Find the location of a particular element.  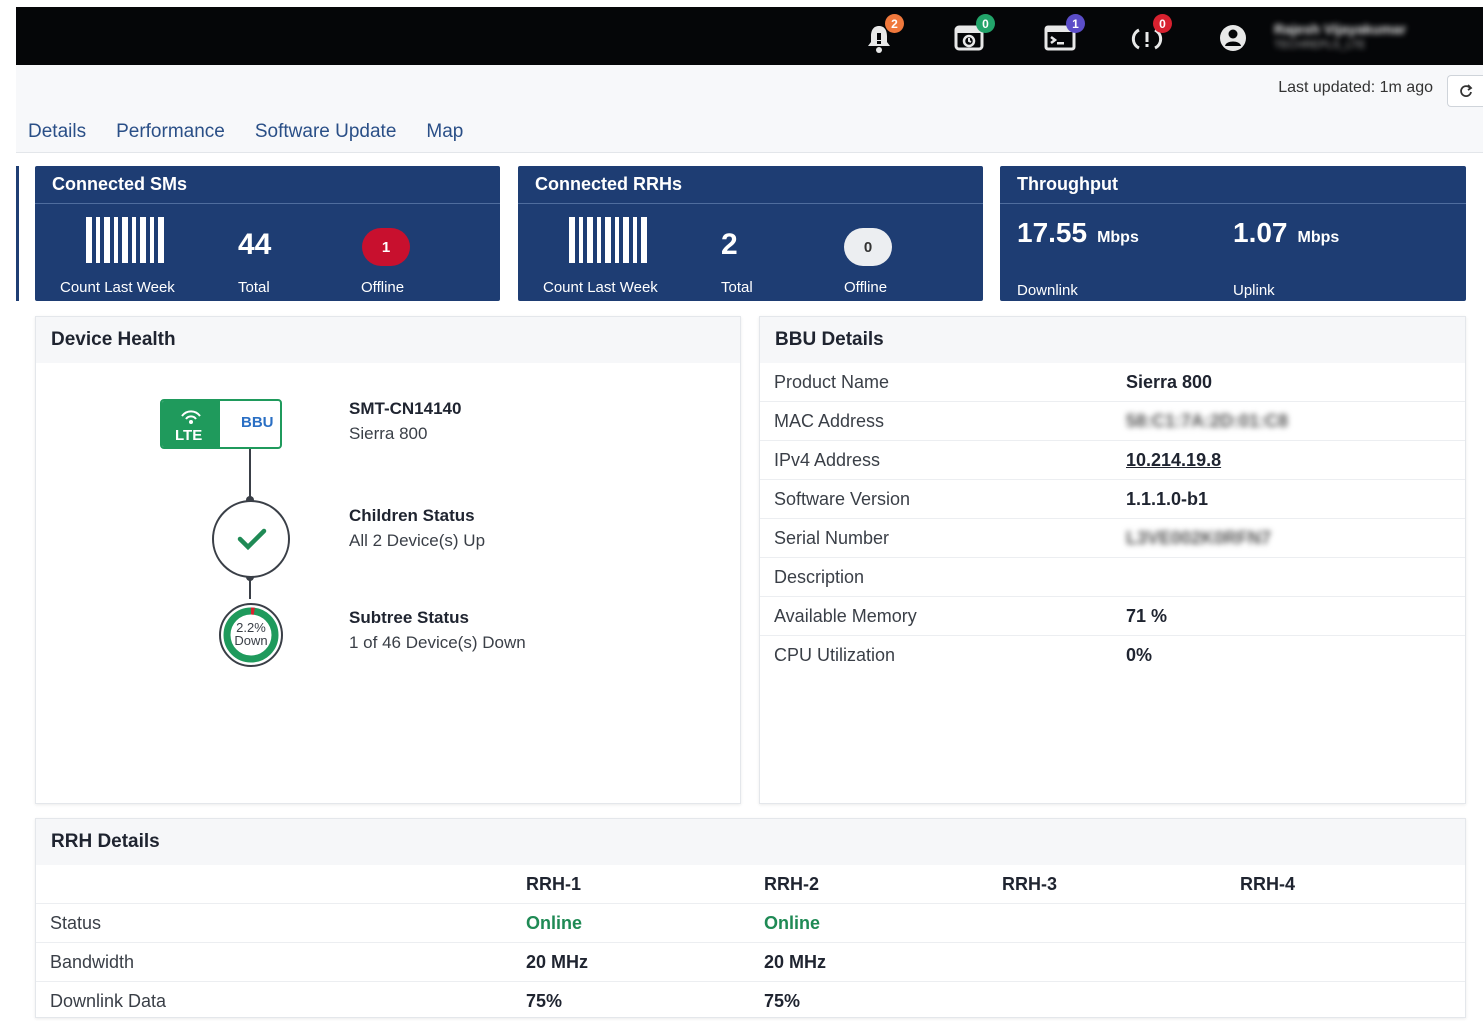

count-last-week-sparkline-icon is located at coordinates (608, 240).